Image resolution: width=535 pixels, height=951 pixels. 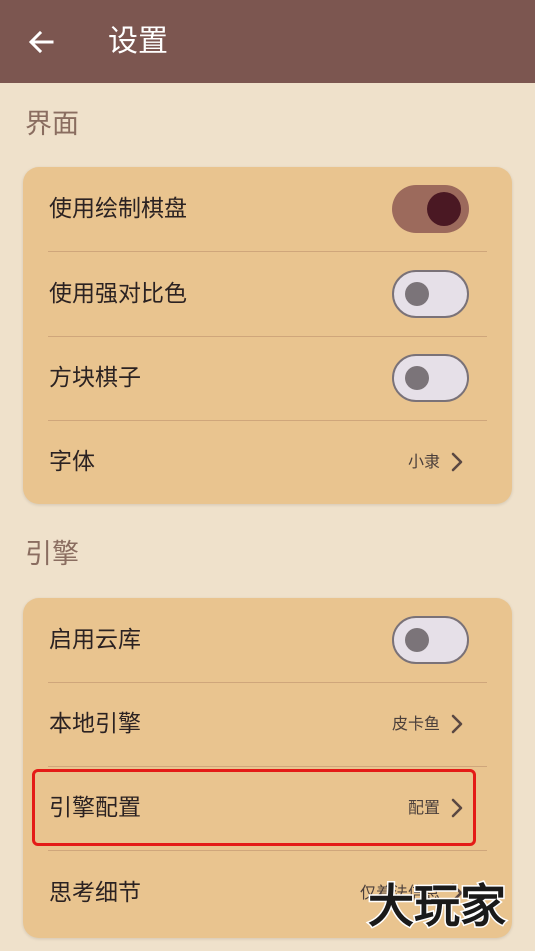 What do you see at coordinates (267, 209) in the screenshot?
I see `setting-draw-board: 使用绘制棋盘` at bounding box center [267, 209].